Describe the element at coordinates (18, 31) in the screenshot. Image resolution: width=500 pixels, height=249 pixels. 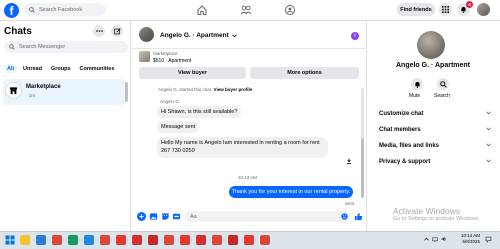
I see `chats-title: Chats` at that location.